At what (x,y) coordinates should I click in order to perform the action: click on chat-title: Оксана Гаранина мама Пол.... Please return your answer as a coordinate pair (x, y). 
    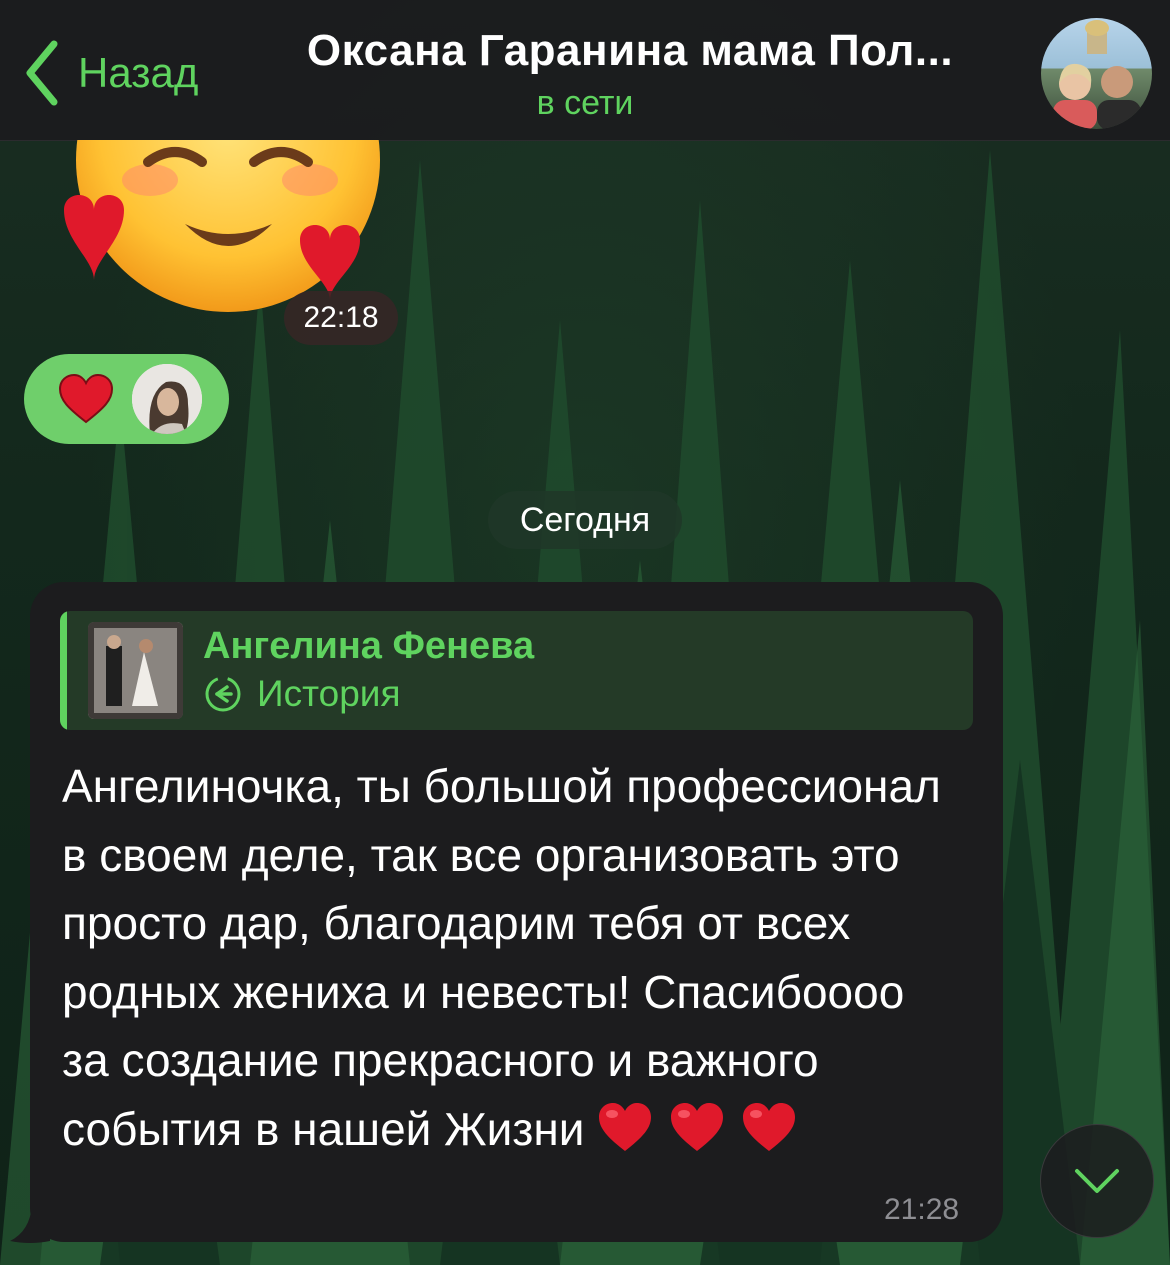
    Looking at the image, I should click on (630, 51).